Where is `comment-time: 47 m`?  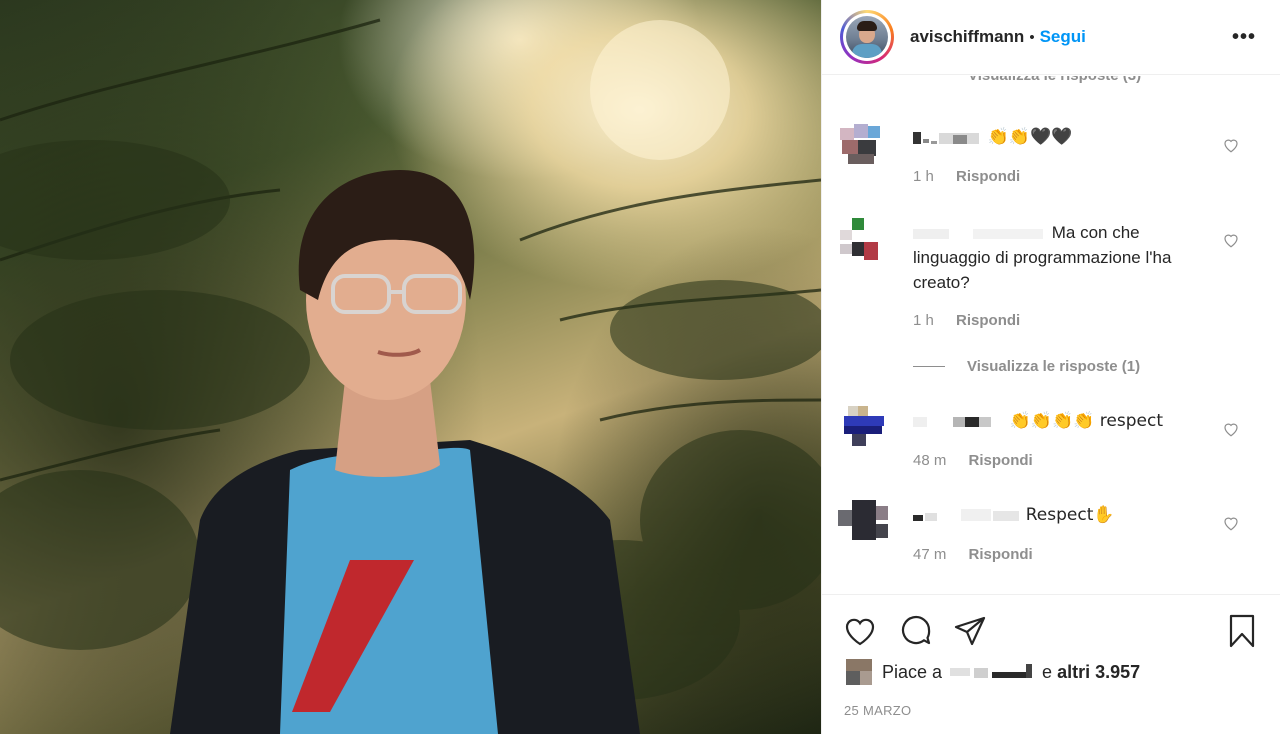
comment-time: 47 m is located at coordinates (930, 554).